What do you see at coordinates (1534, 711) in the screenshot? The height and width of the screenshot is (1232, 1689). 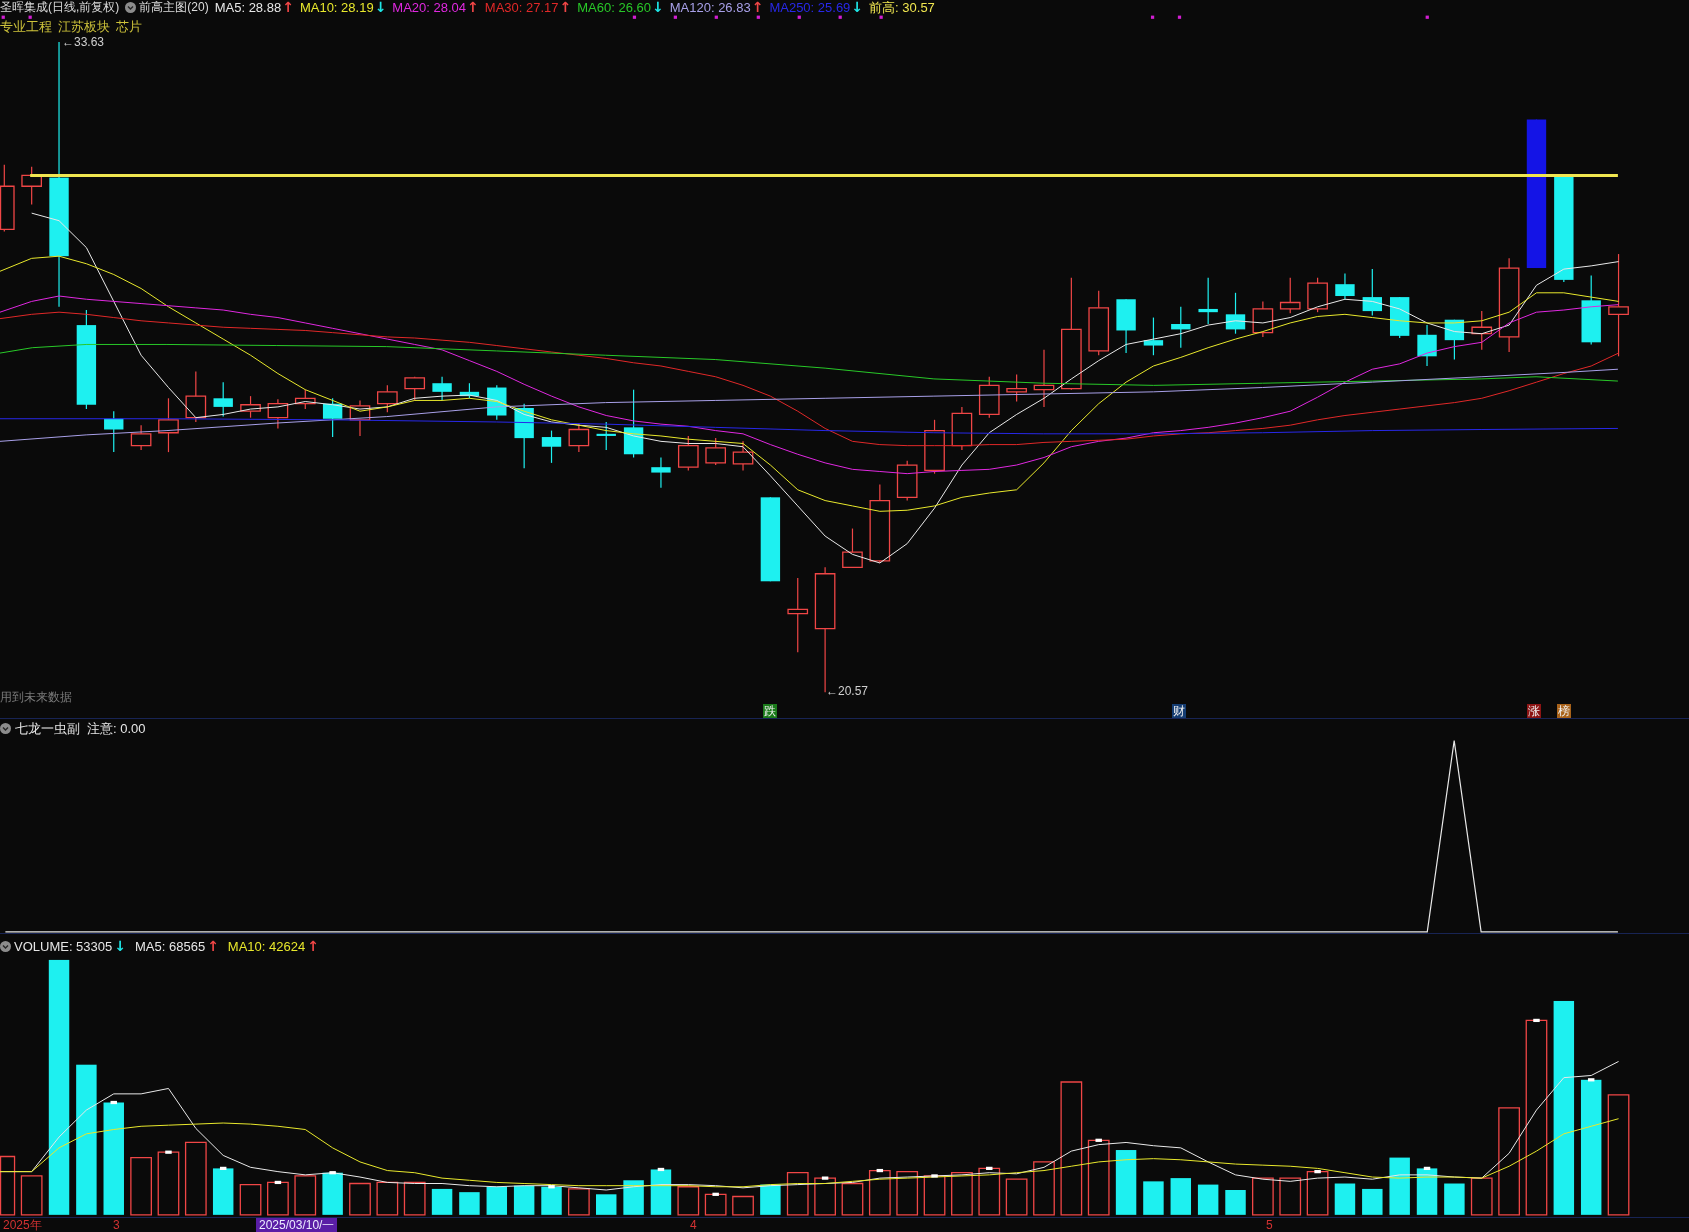 I see `event-tag: 涨` at bounding box center [1534, 711].